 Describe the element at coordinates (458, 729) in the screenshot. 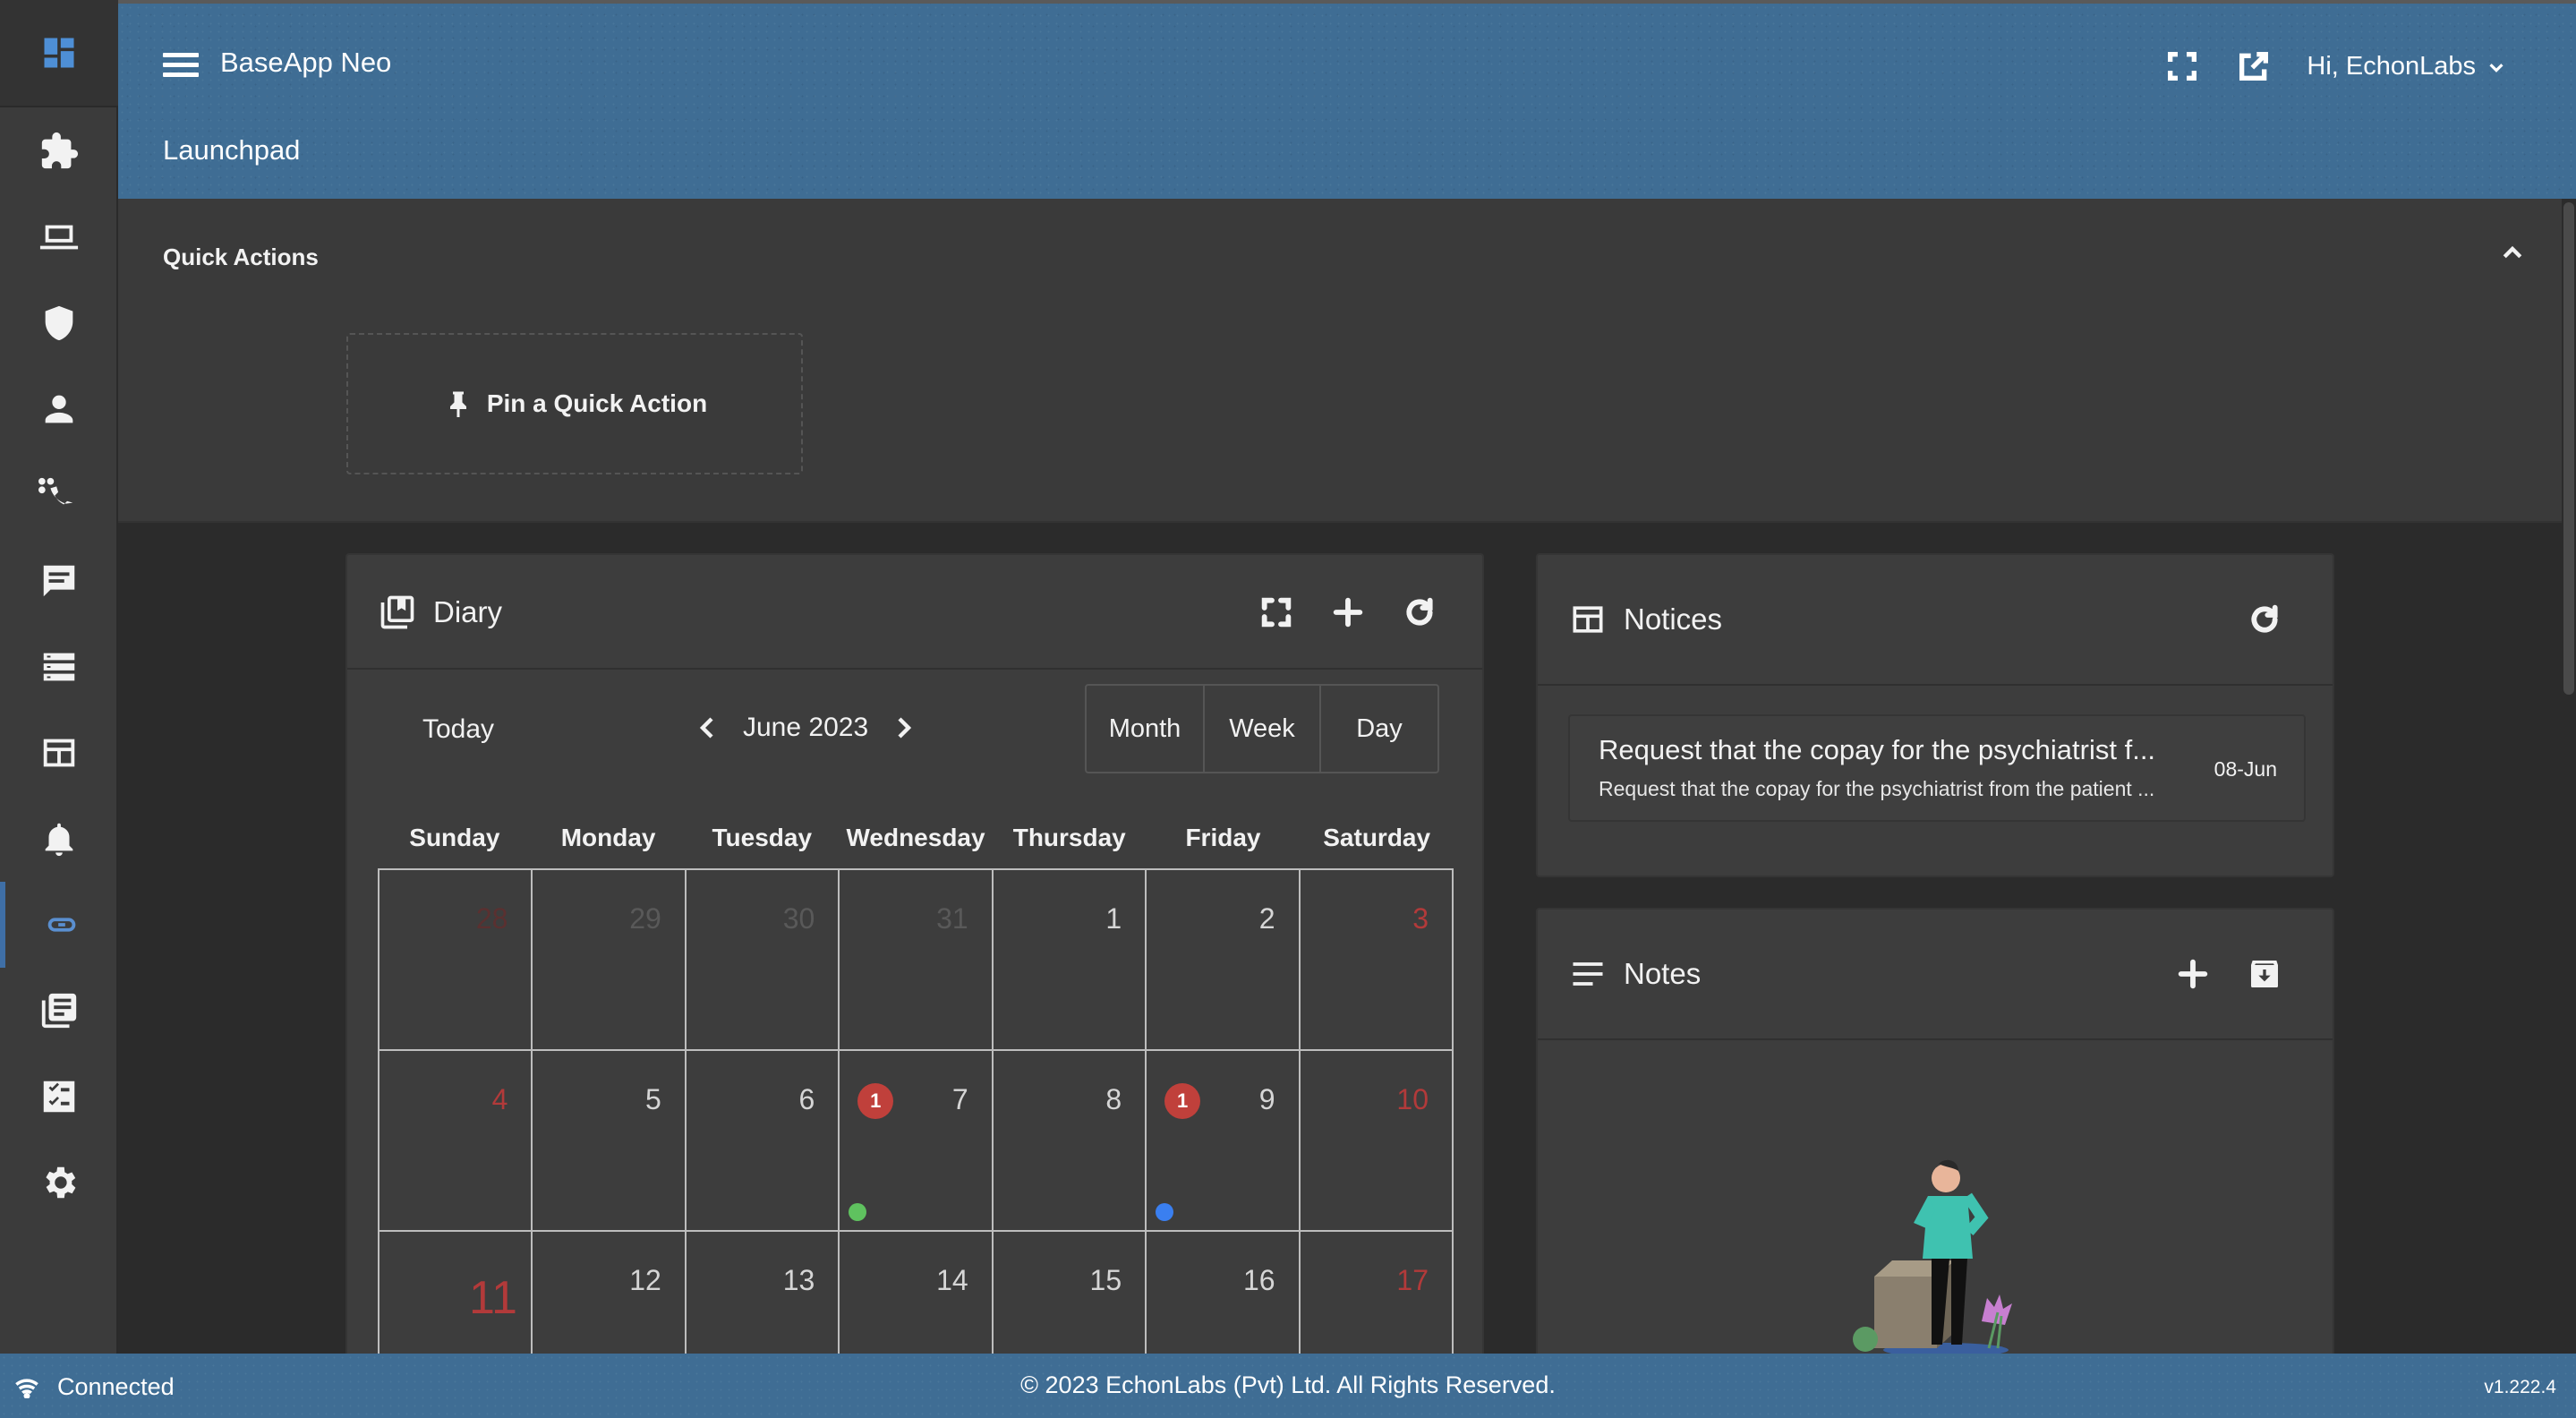

I see `today-button: Today` at that location.